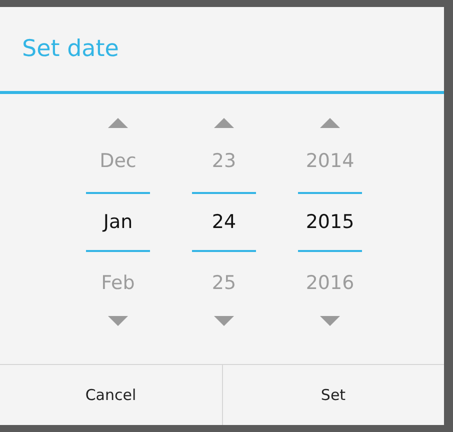 The height and width of the screenshot is (432, 453). What do you see at coordinates (118, 222) in the screenshot?
I see `selected-value: Jan` at bounding box center [118, 222].